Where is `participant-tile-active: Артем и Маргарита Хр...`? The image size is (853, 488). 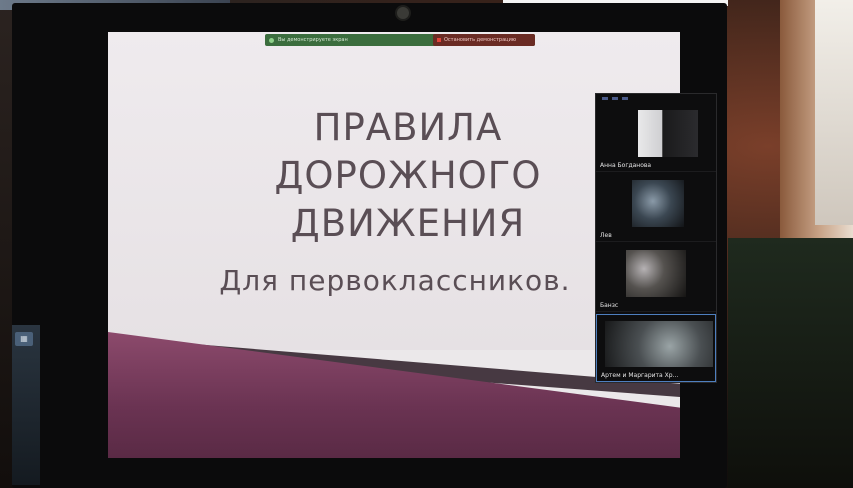
participant-tile-active: Артем и Маргарита Хр... is located at coordinates (656, 348).